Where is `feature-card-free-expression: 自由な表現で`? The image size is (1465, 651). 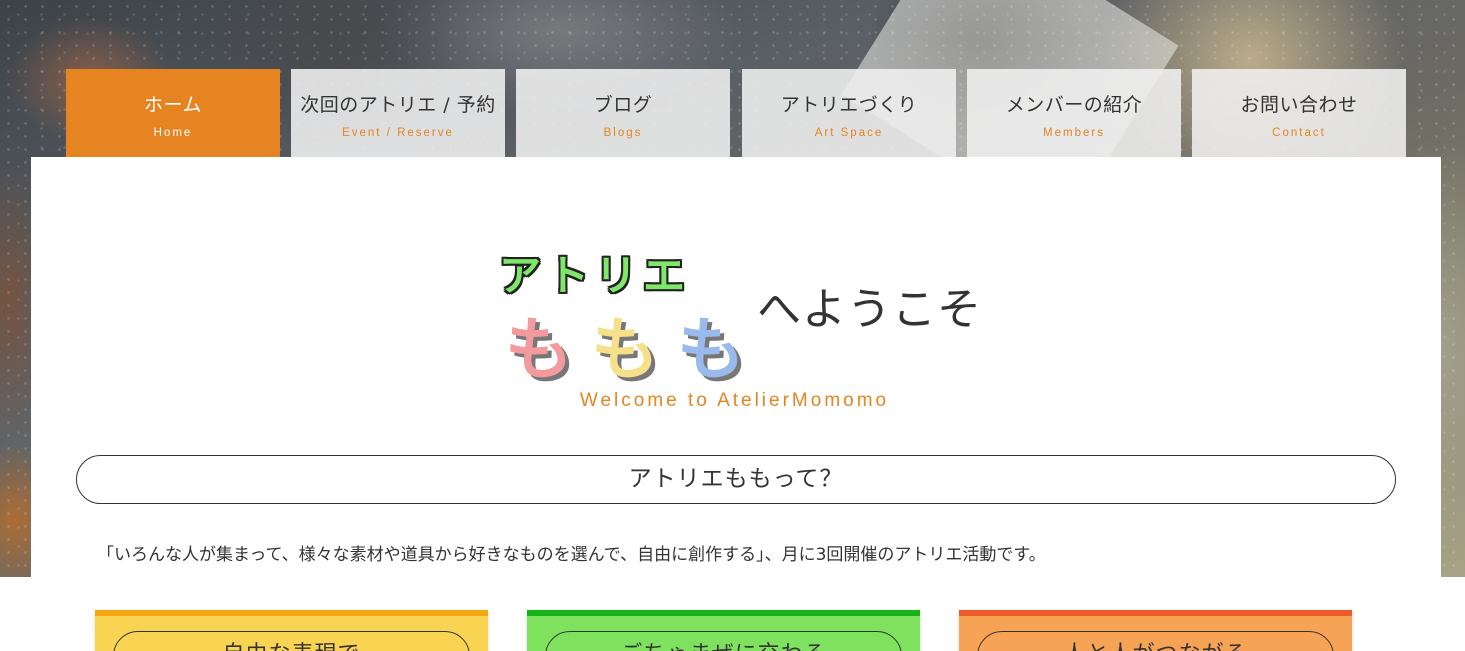 feature-card-free-expression: 自由な表現で is located at coordinates (291, 630).